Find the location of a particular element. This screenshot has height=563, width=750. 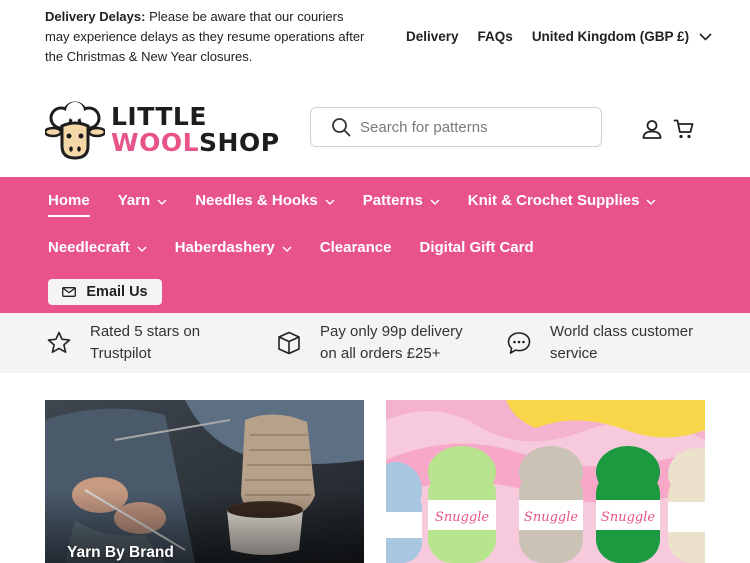

nav-item-clearance: Clearance is located at coordinates (356, 247).